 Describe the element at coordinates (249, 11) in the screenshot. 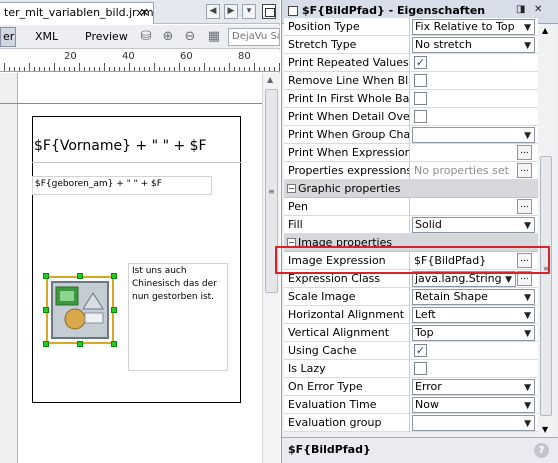

I see `tab-list-icon: ▾` at that location.